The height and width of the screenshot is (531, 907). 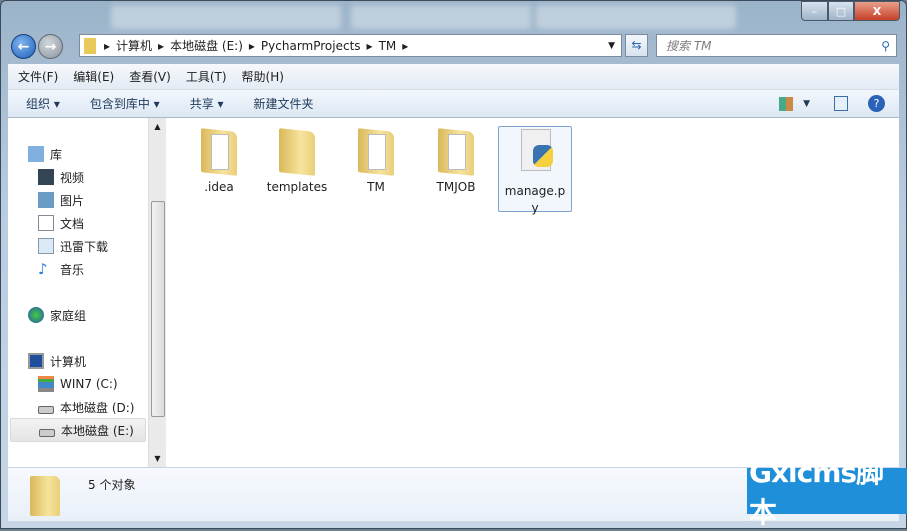 I want to click on breadcrumb-computer: 计算机, so click(x=134, y=45).